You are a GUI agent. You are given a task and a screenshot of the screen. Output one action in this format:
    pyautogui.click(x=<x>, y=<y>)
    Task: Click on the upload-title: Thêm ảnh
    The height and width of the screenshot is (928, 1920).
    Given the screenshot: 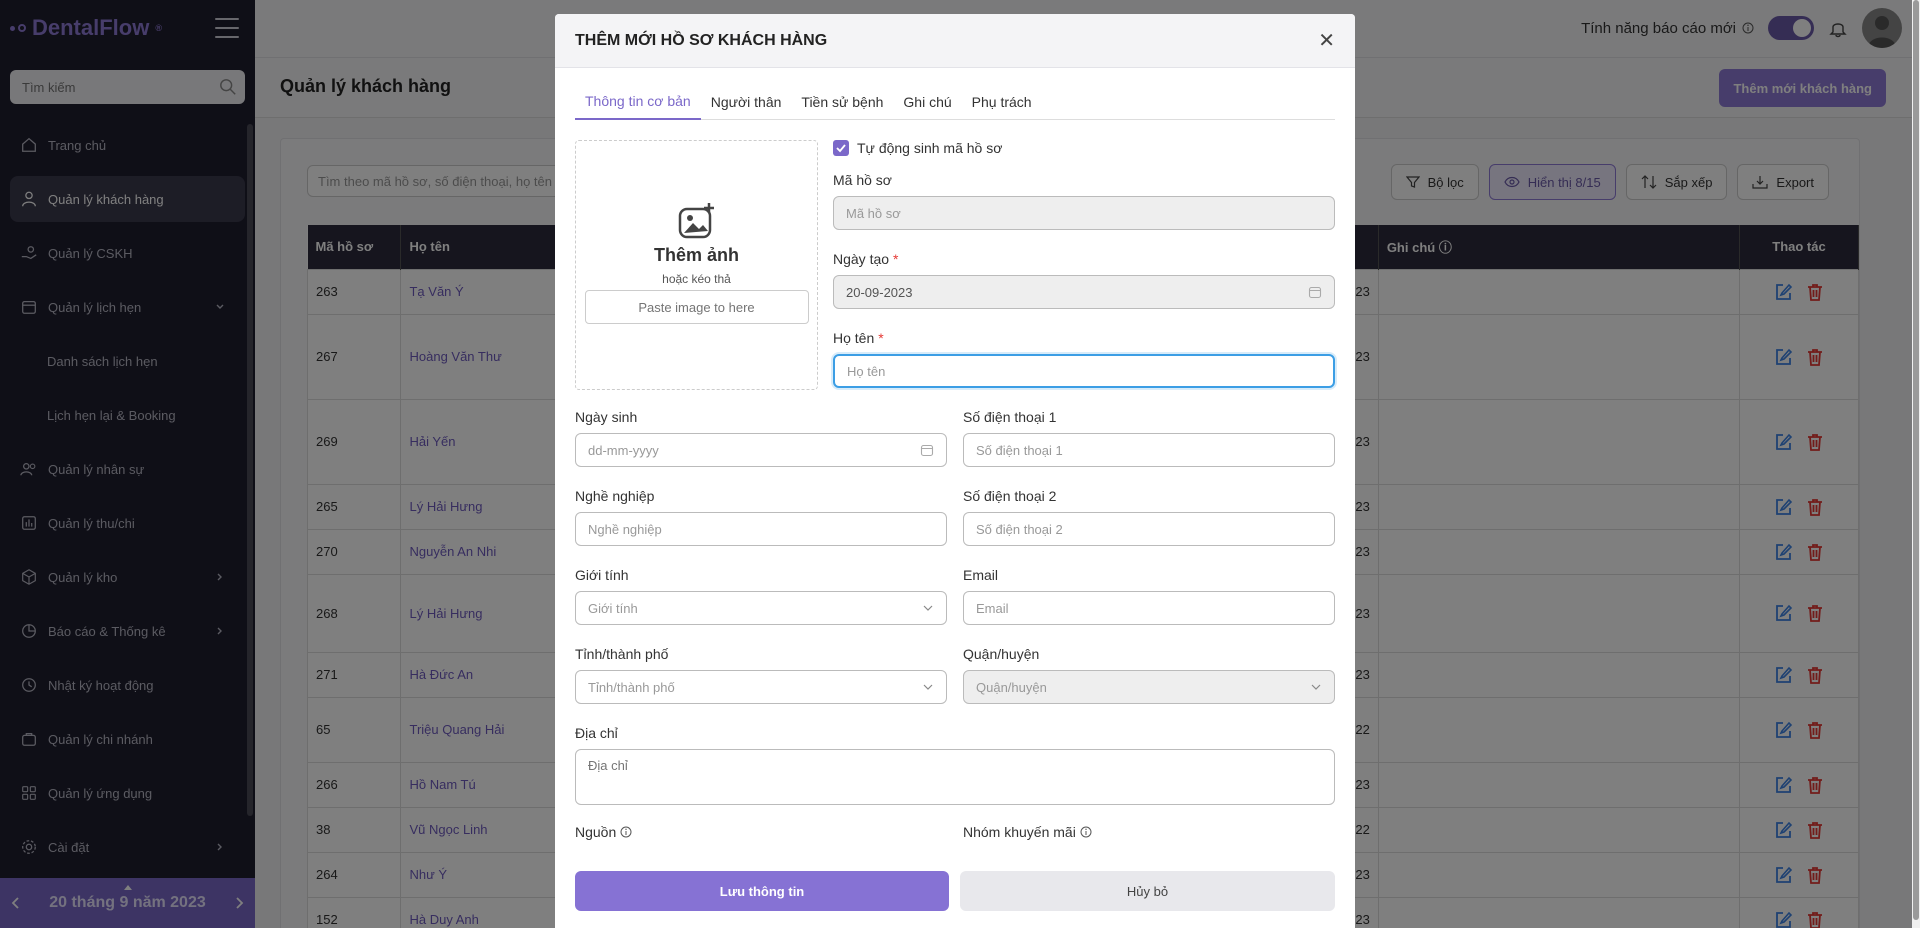 What is the action you would take?
    pyautogui.click(x=696, y=255)
    